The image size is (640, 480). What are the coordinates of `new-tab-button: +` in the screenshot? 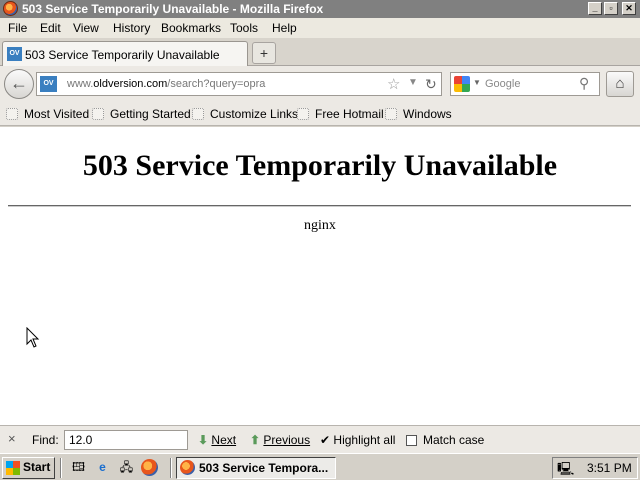 It's located at (264, 53).